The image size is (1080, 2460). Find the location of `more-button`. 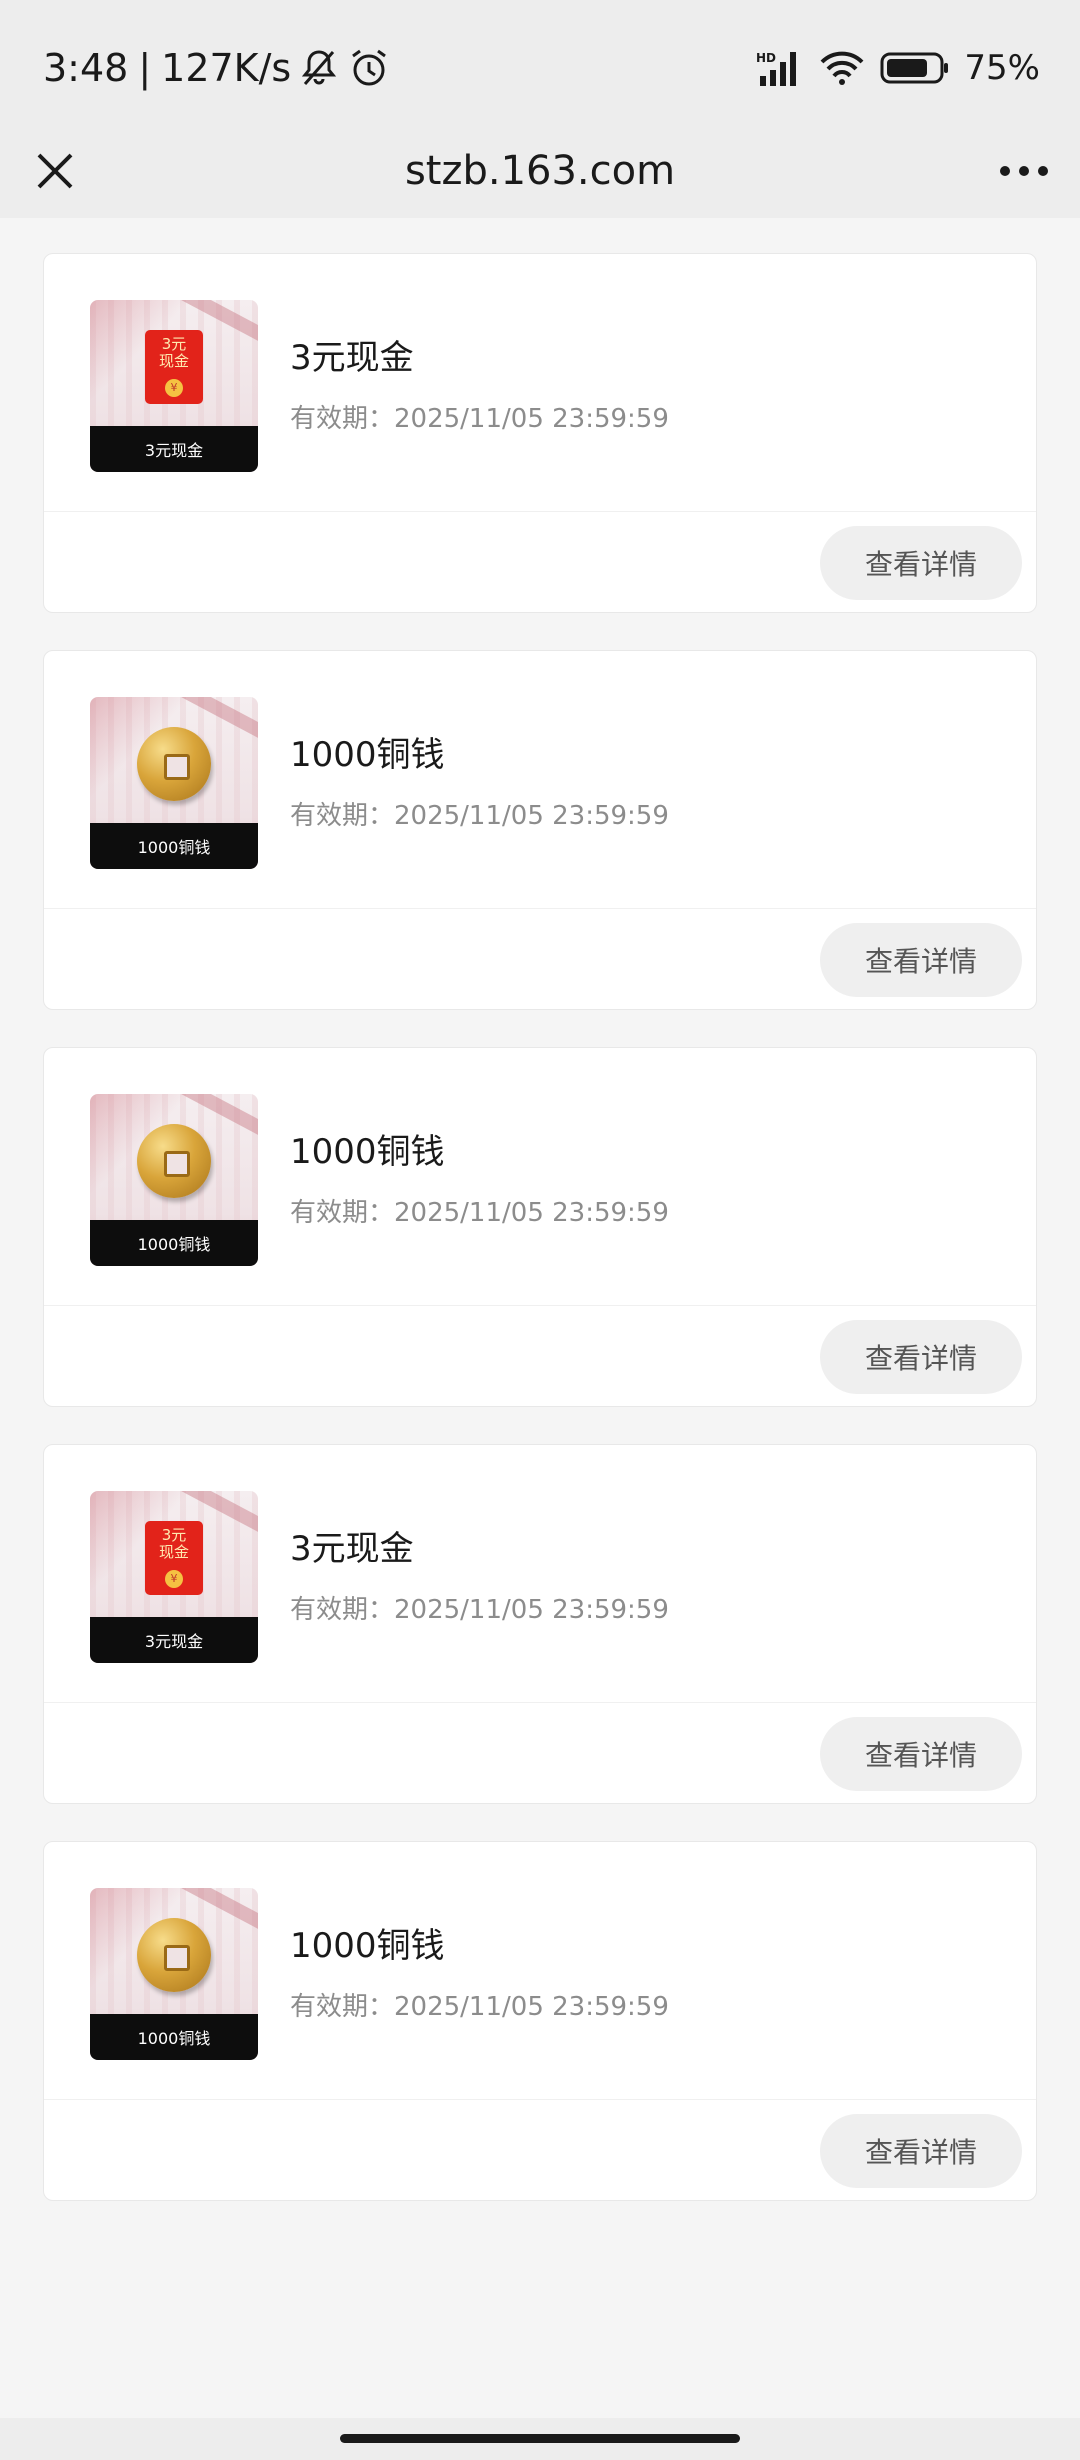

more-button is located at coordinates (1024, 171).